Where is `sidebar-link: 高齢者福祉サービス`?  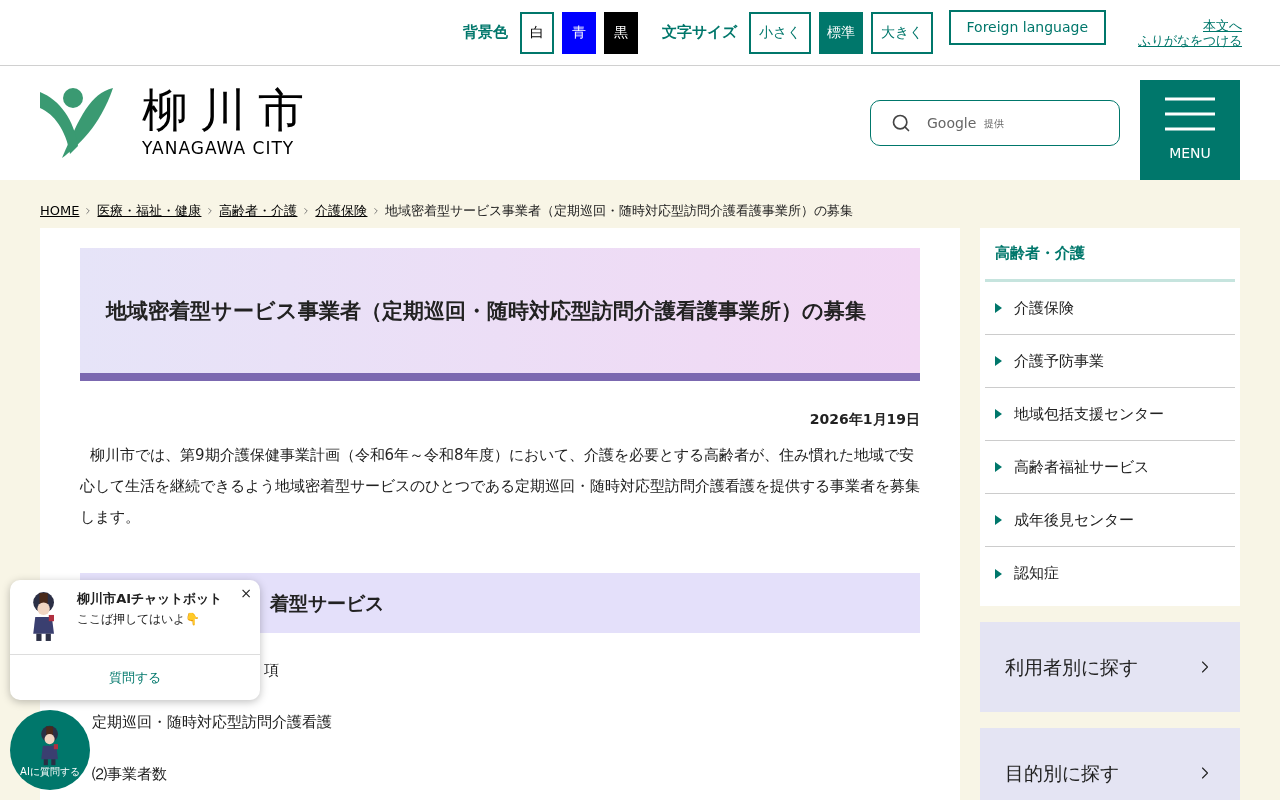
sidebar-link: 高齢者福祉サービス is located at coordinates (1110, 467).